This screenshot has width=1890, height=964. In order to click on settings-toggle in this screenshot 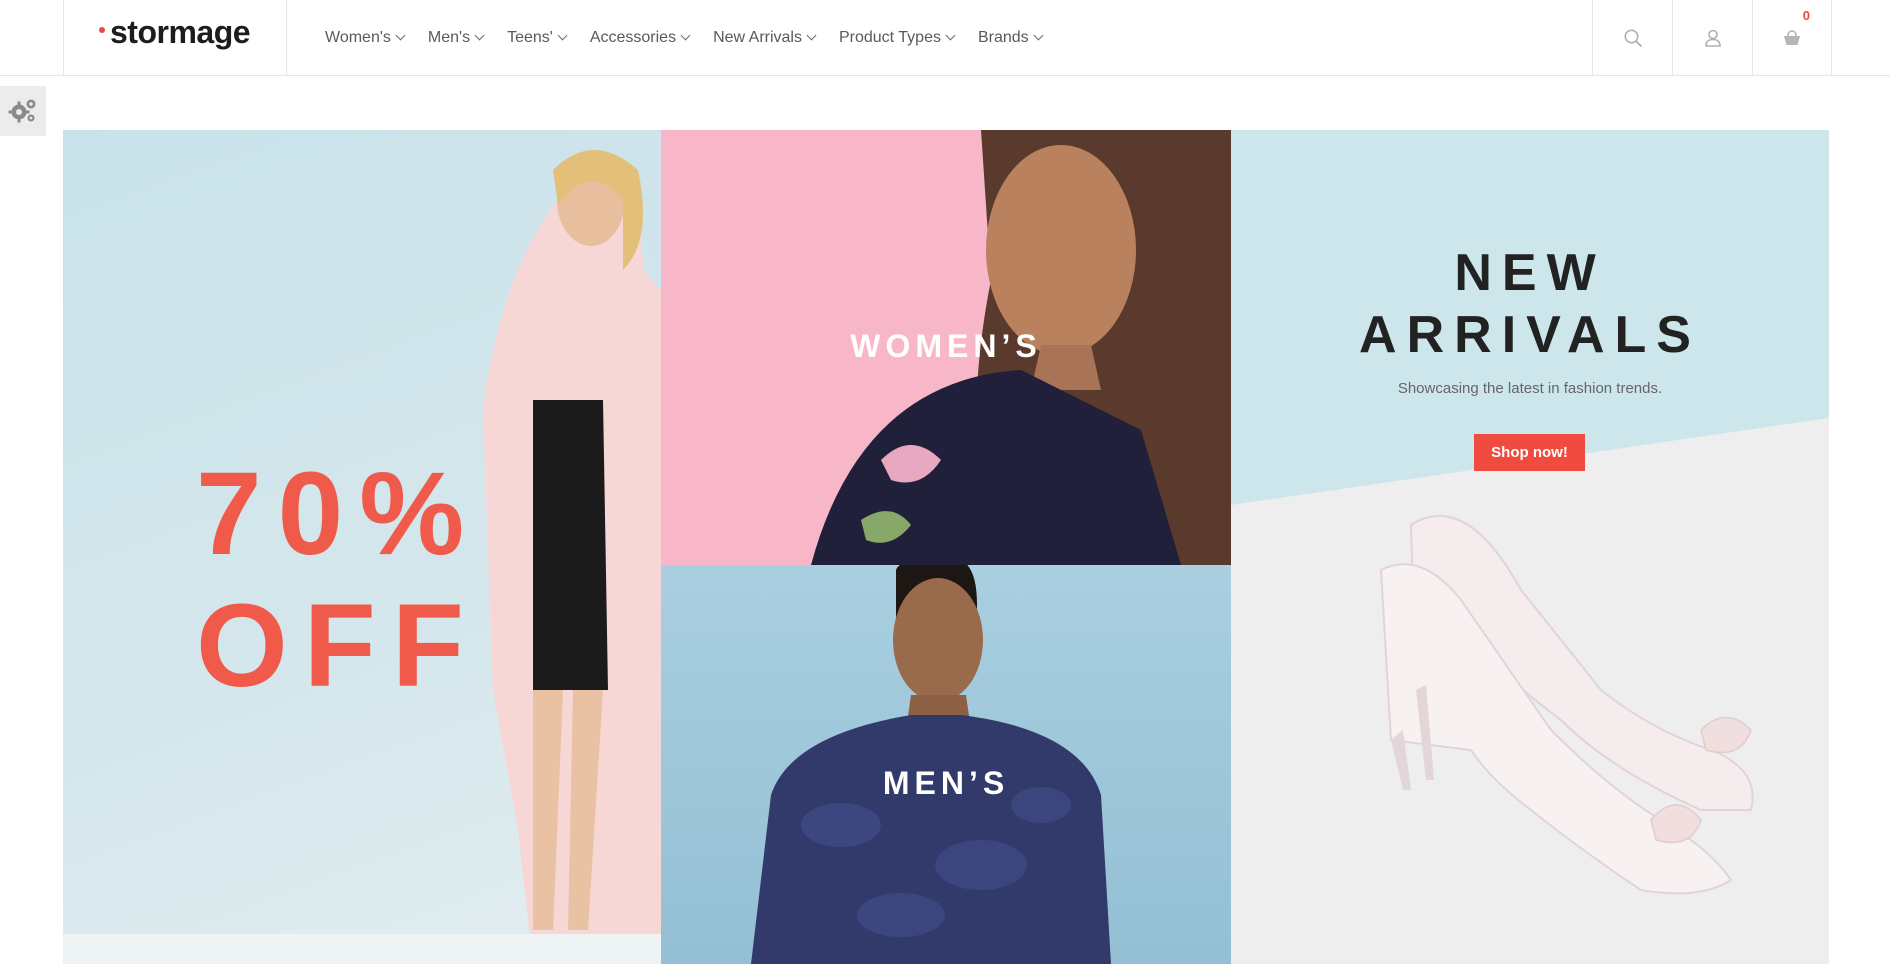, I will do `click(23, 111)`.